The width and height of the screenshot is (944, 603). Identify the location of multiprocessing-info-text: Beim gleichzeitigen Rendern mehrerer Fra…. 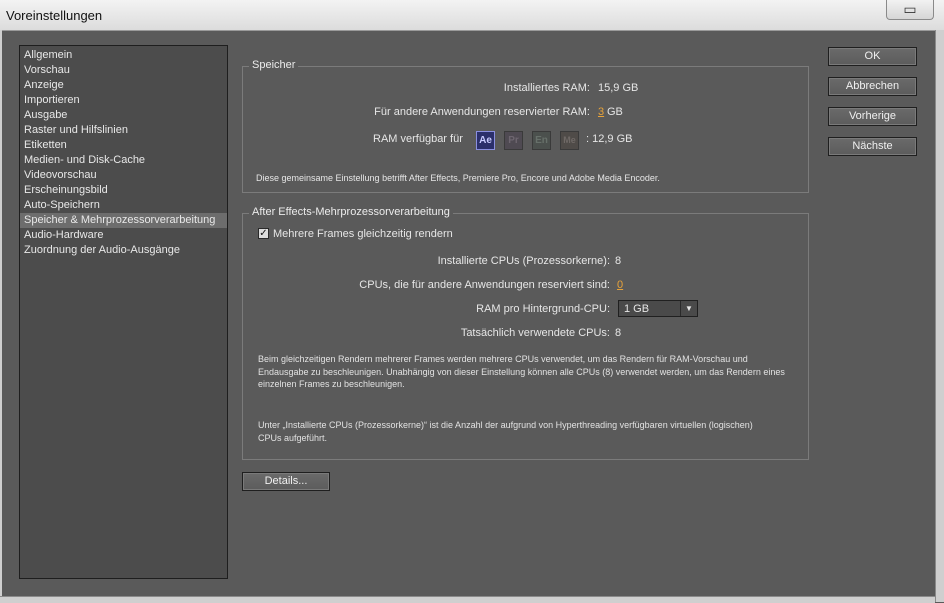
(521, 371).